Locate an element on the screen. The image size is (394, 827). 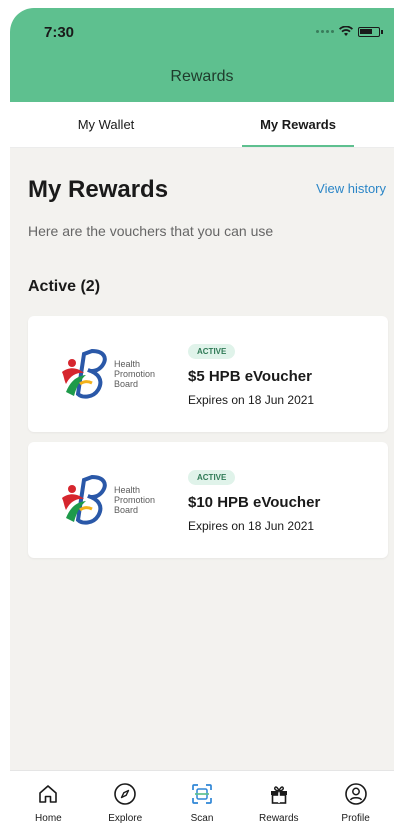
nav-explore: Explore is located at coordinates (125, 799).